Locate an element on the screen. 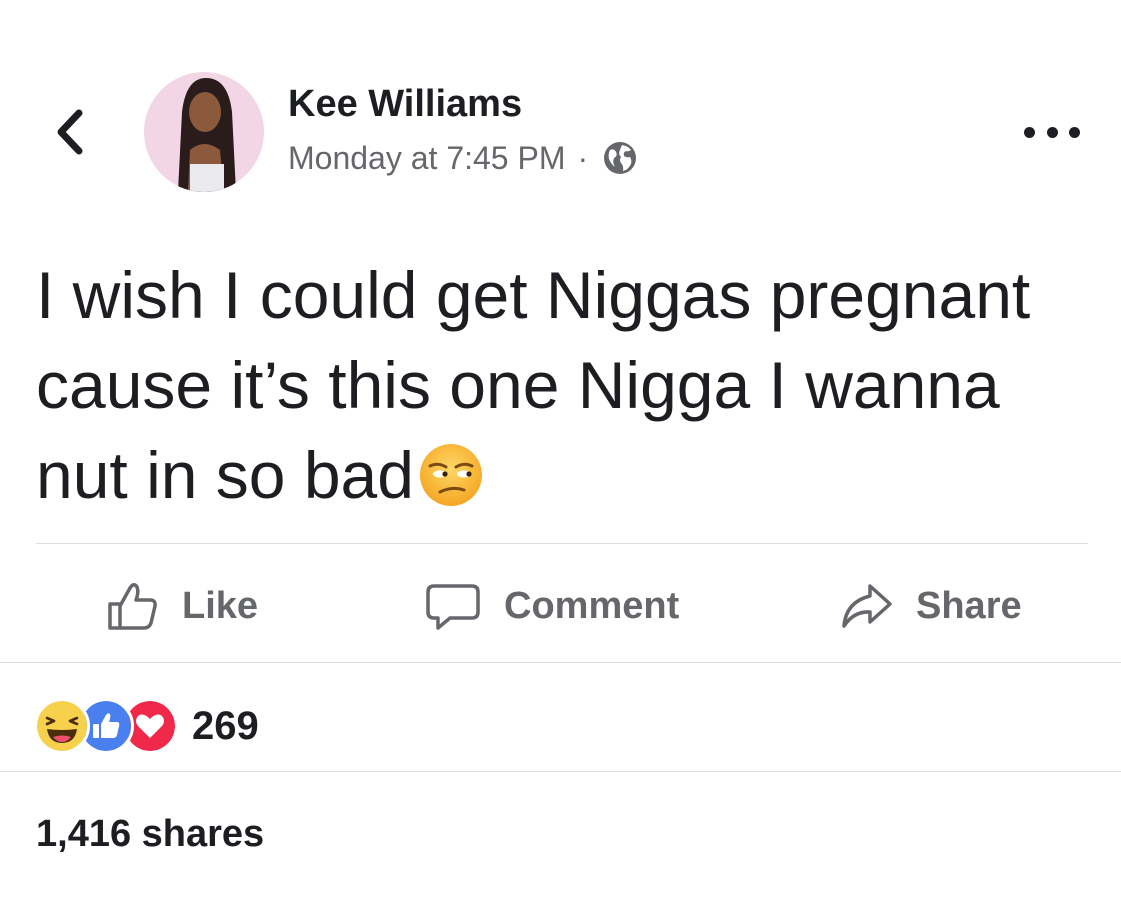  comment-button: Comment is located at coordinates (551, 606).